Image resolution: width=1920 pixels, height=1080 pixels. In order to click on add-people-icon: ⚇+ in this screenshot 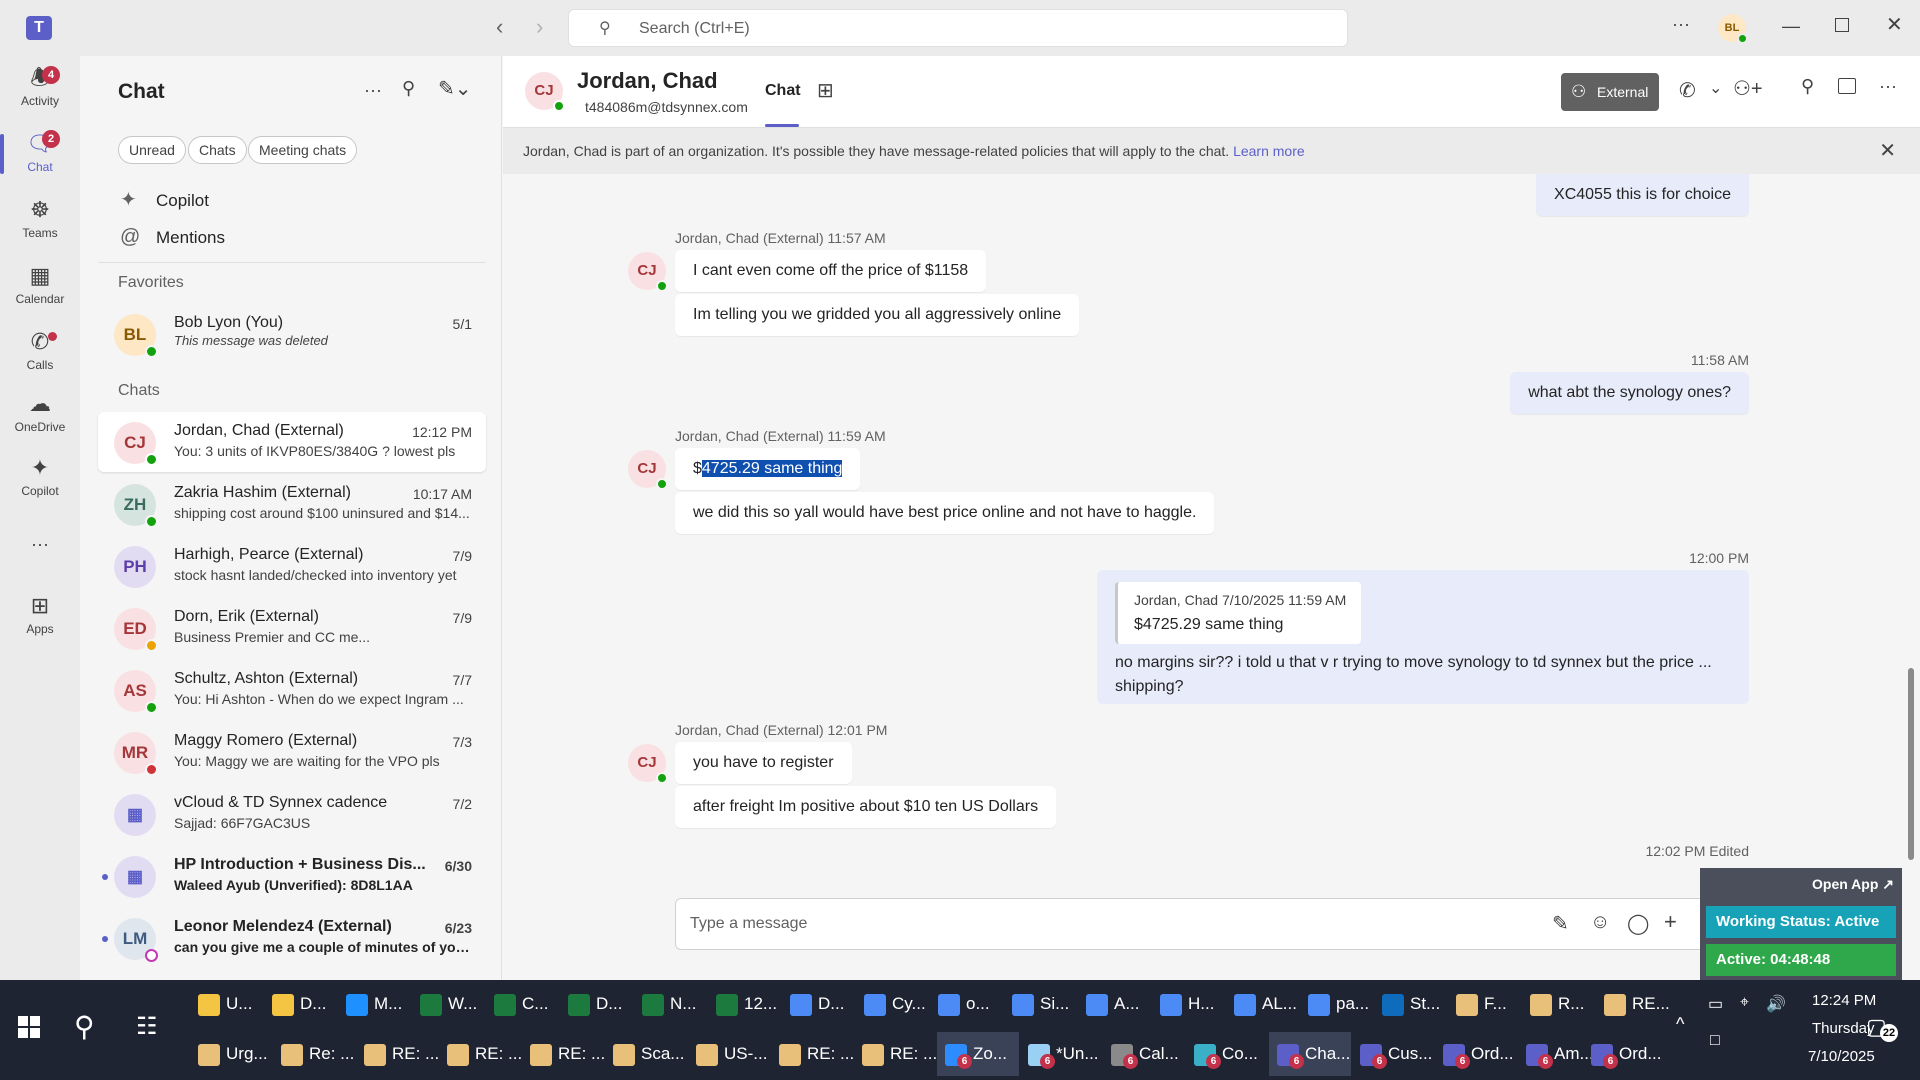, I will do `click(1748, 88)`.